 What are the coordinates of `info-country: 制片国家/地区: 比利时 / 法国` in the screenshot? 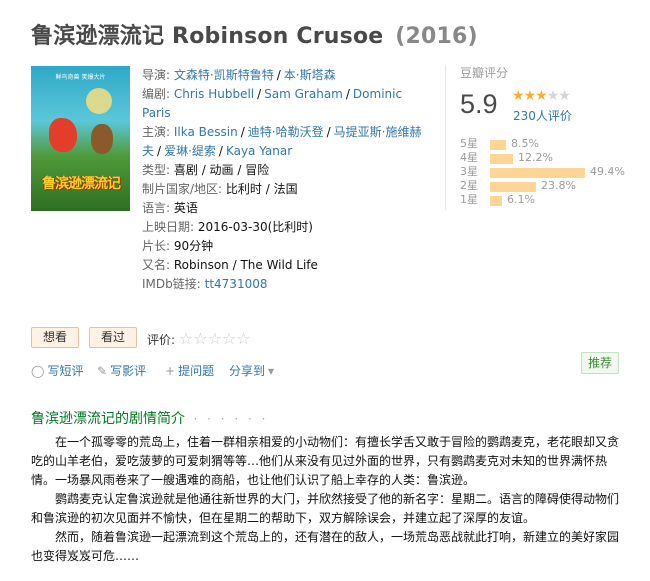 It's located at (287, 189).